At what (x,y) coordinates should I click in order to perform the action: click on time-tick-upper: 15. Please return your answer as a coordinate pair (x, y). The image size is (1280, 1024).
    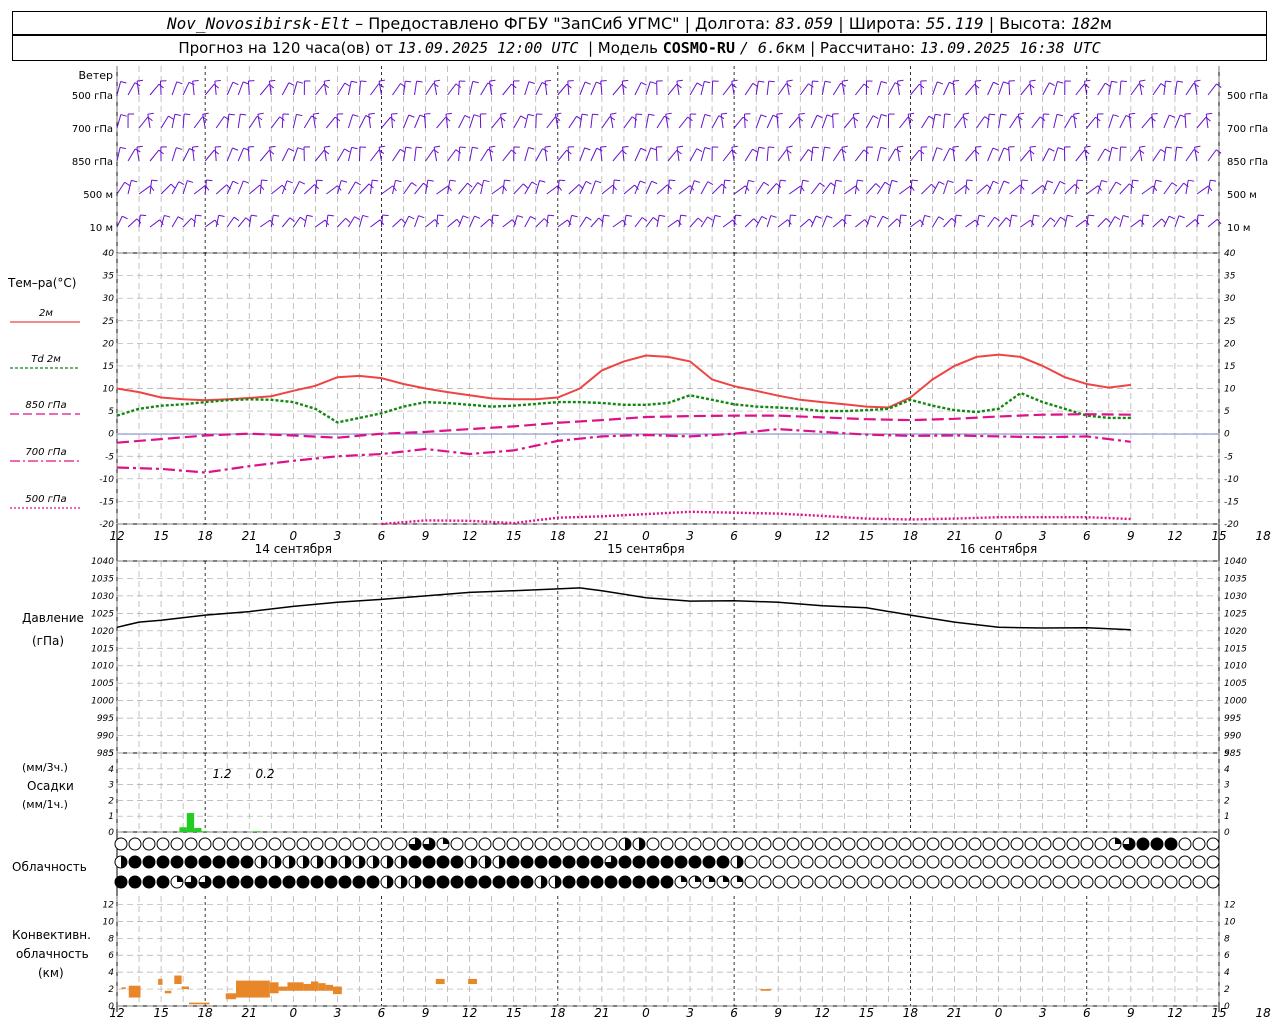
    Looking at the image, I should click on (513, 536).